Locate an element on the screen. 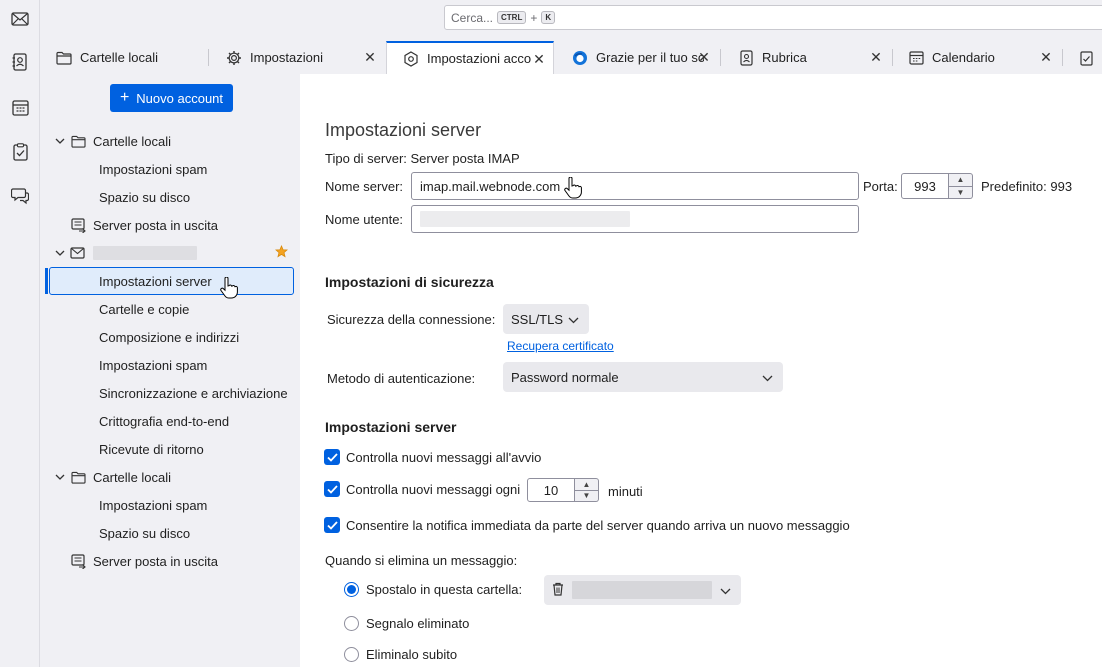 The image size is (1102, 667). tree-outgoing-server-2: Server posta in uscita is located at coordinates (171, 561).